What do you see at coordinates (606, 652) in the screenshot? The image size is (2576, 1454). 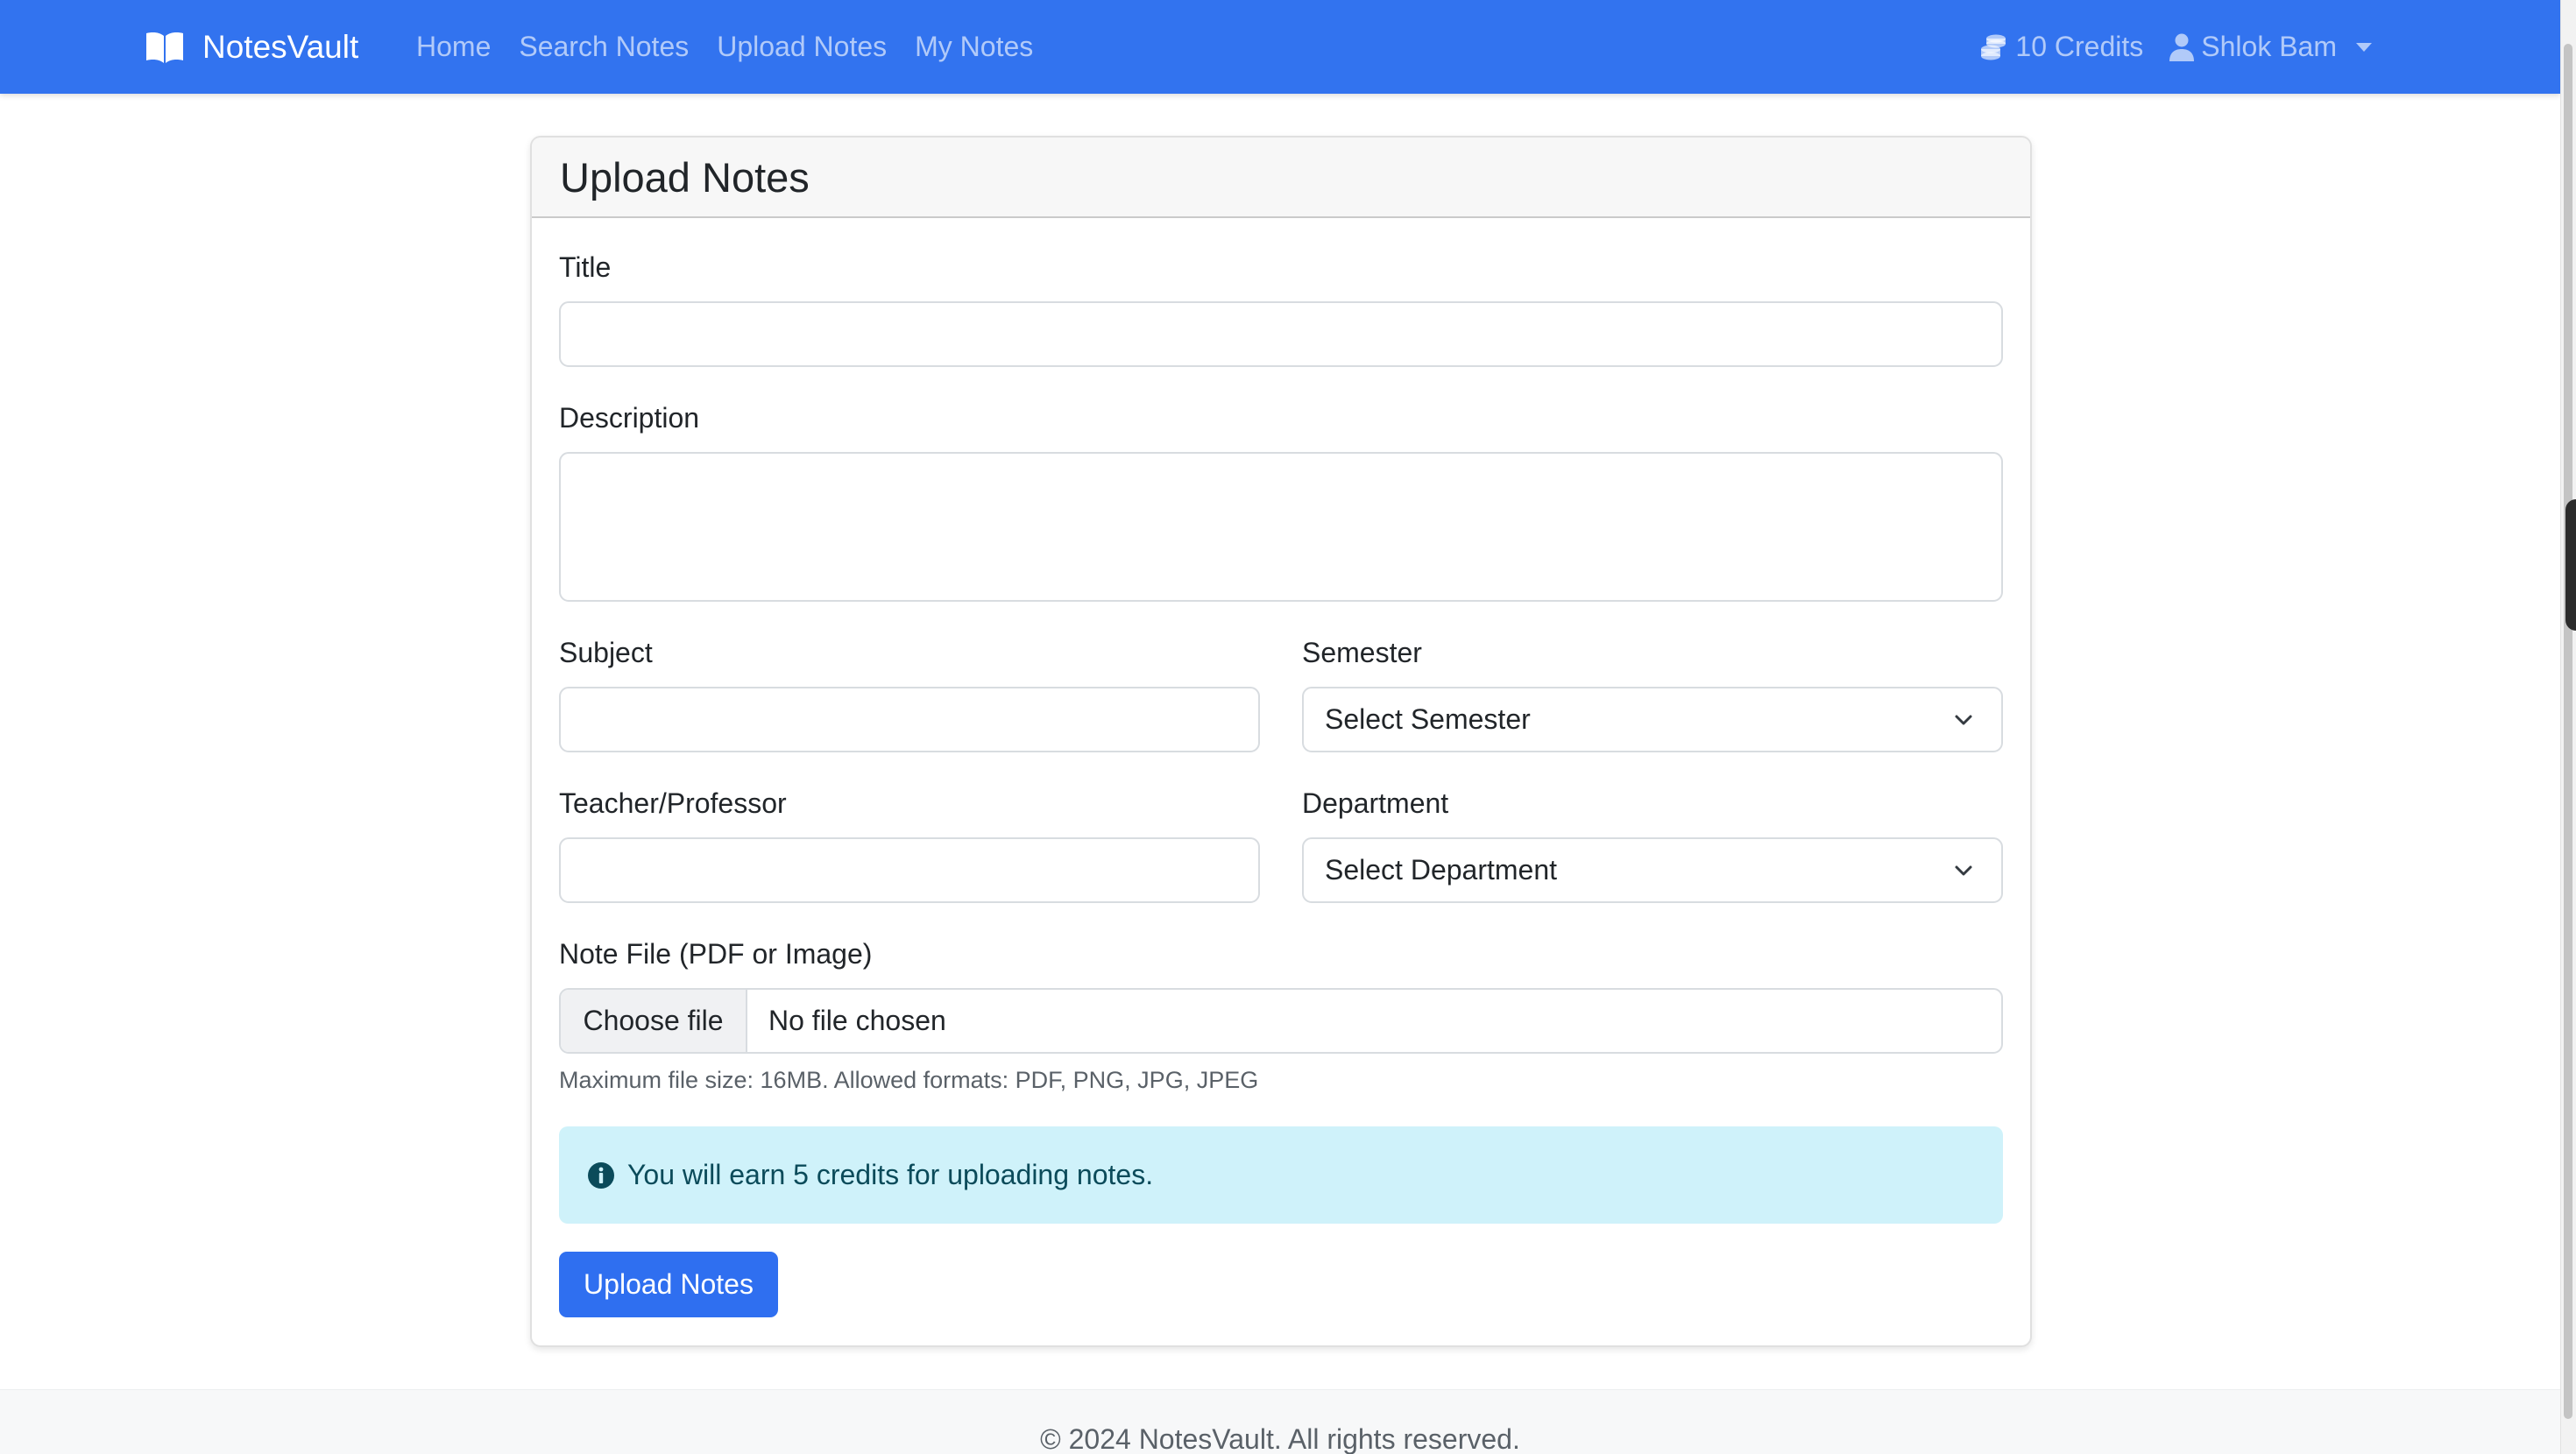 I see `subject-label: Subject` at bounding box center [606, 652].